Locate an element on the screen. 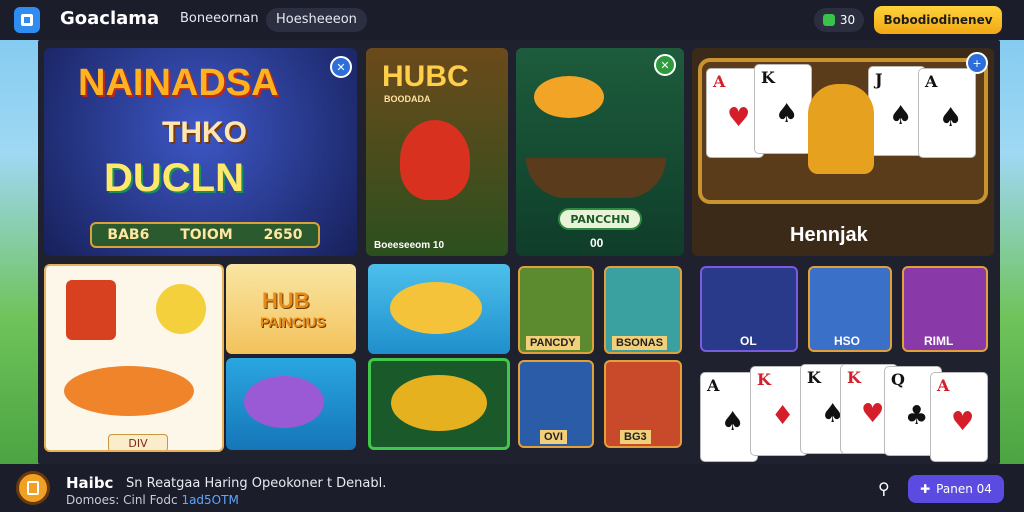 This screenshot has height=512, width=1024. tile-title-2: THKO is located at coordinates (204, 132).